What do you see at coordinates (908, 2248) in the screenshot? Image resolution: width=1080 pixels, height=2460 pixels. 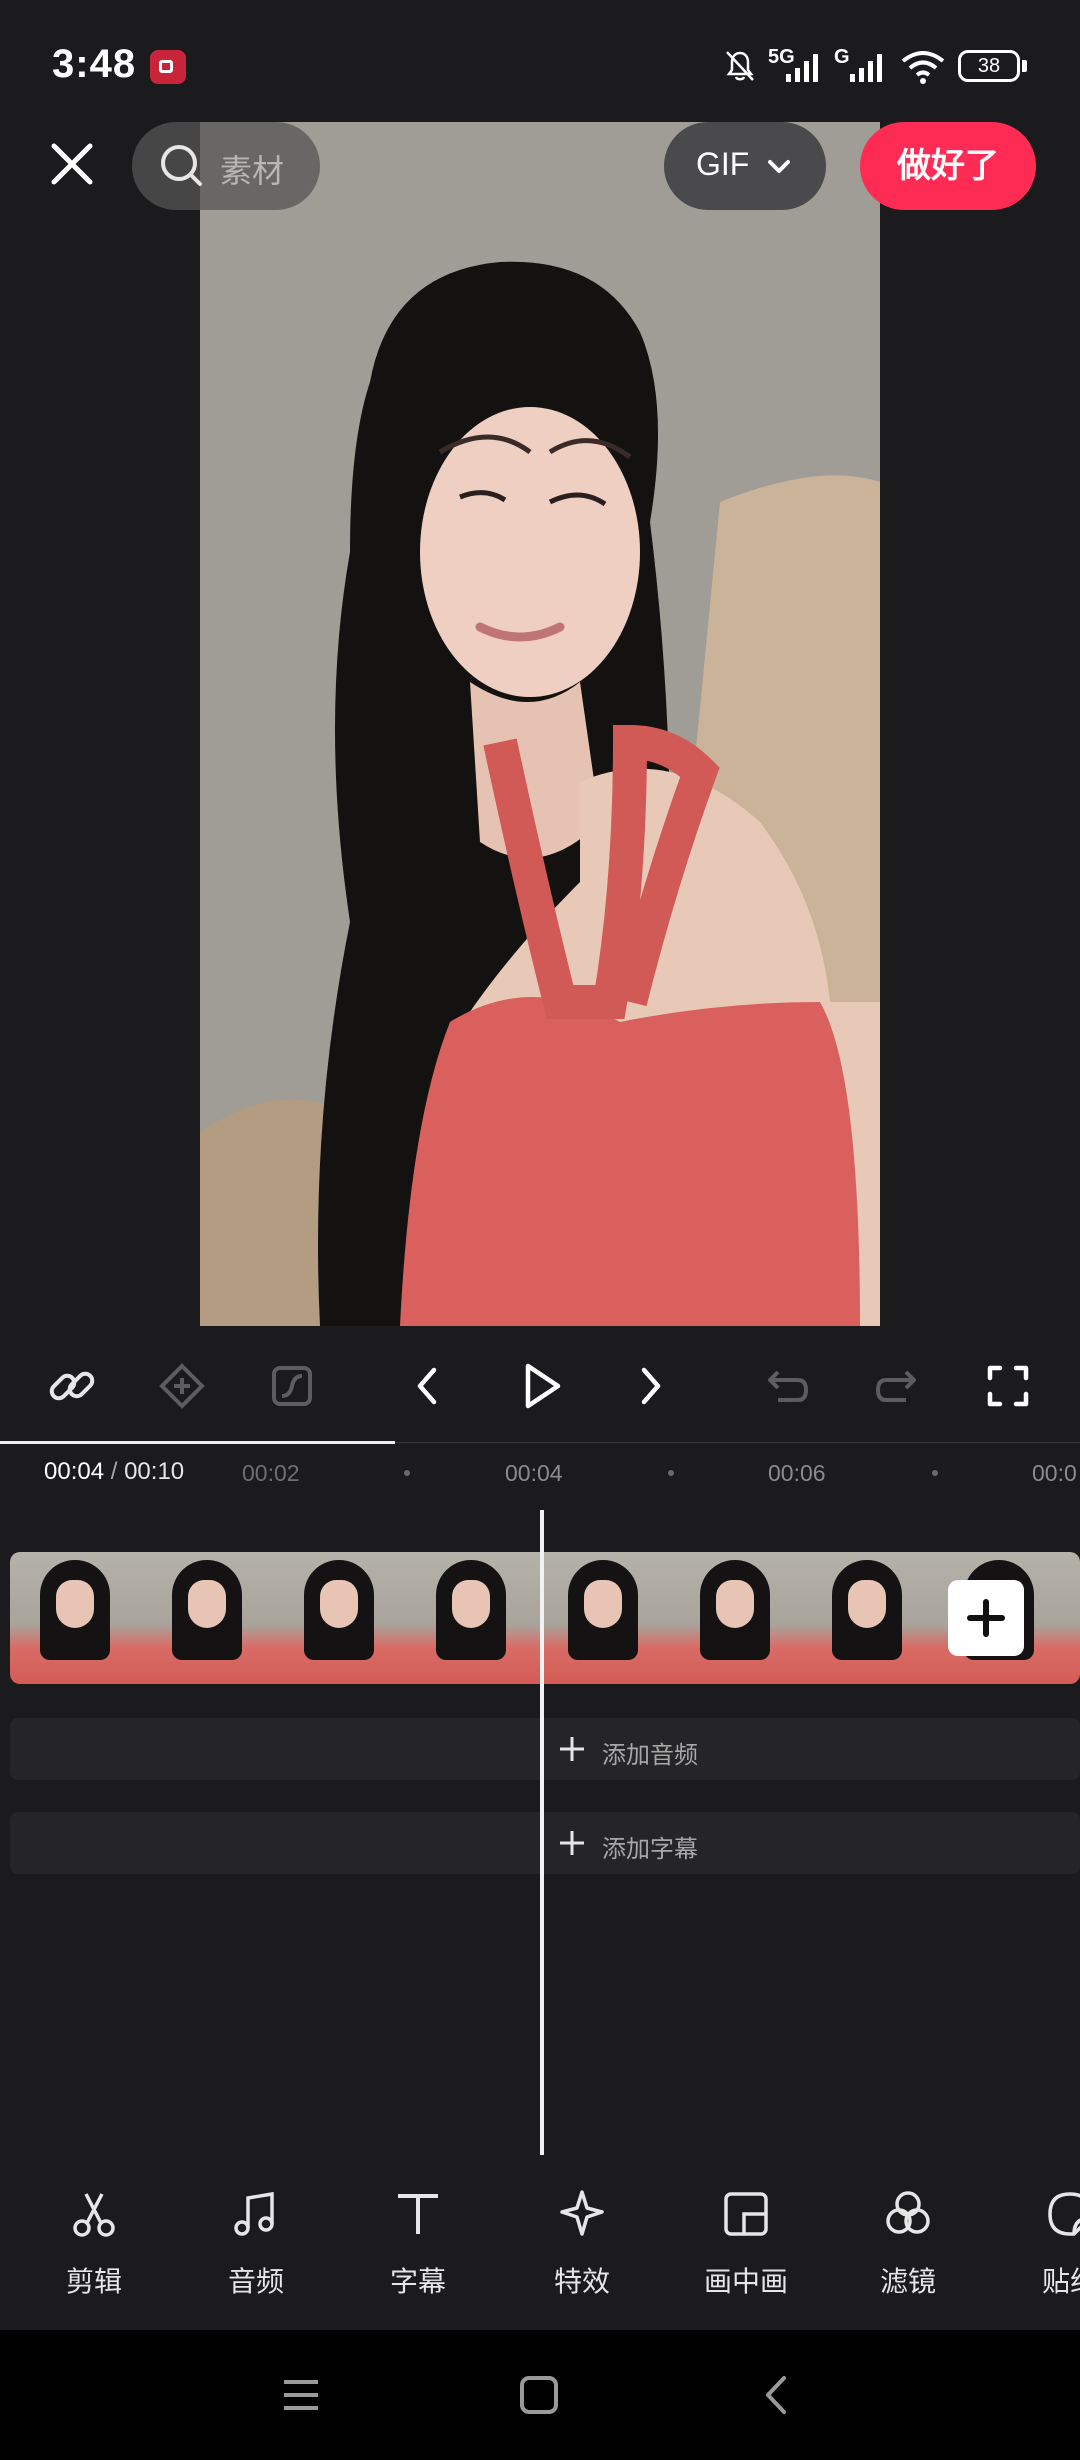 I see `tool-filter: 滤镜` at bounding box center [908, 2248].